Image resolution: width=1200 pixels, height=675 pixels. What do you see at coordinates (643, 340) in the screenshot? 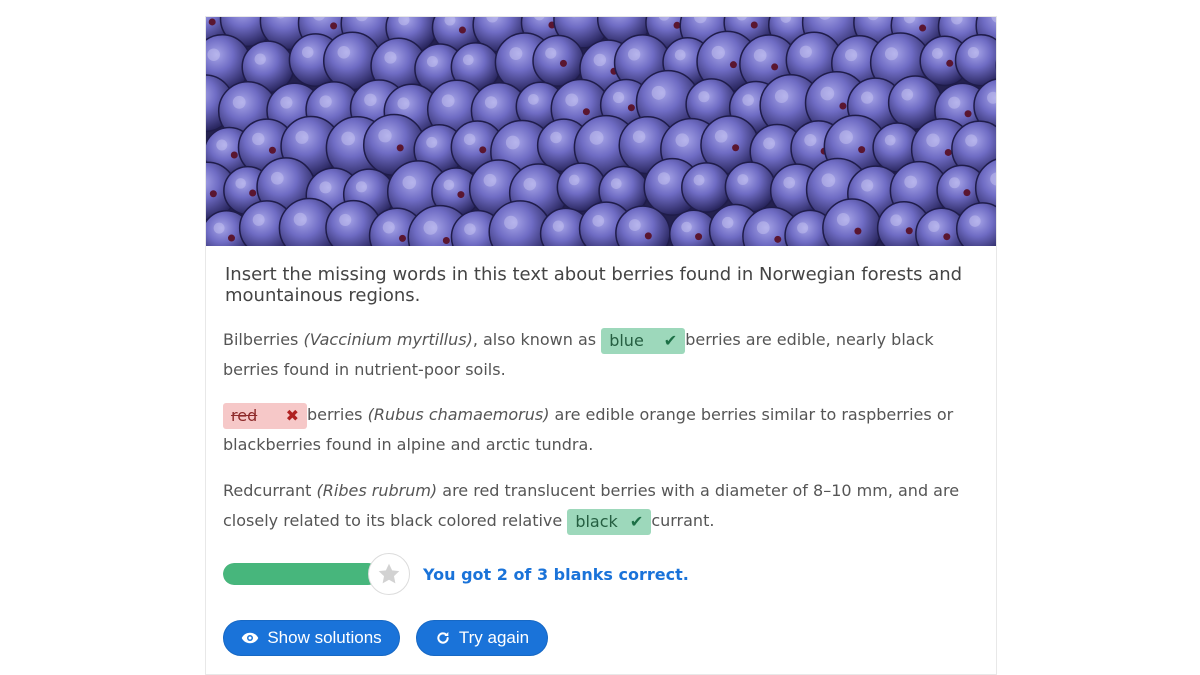
I see `answer-blank-1: blue ✔` at bounding box center [643, 340].